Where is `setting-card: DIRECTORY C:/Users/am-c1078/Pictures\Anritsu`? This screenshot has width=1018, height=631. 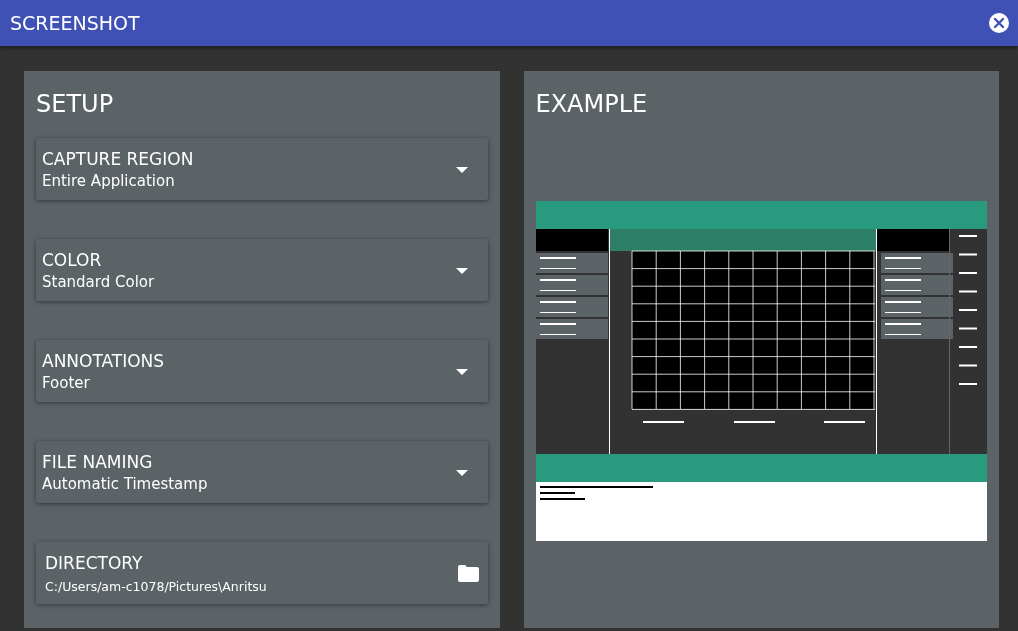 setting-card: DIRECTORY C:/Users/am-c1078/Pictures\Anritsu is located at coordinates (262, 573).